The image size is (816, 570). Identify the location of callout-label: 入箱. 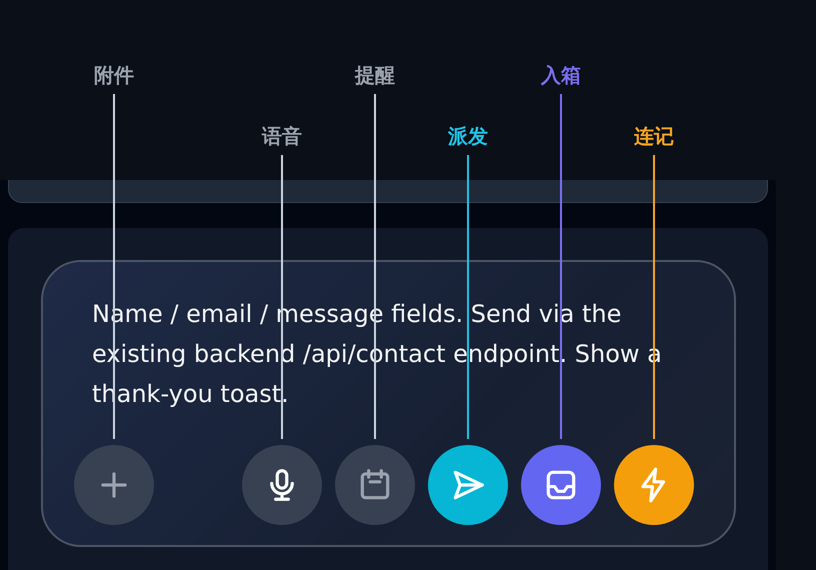
(561, 75).